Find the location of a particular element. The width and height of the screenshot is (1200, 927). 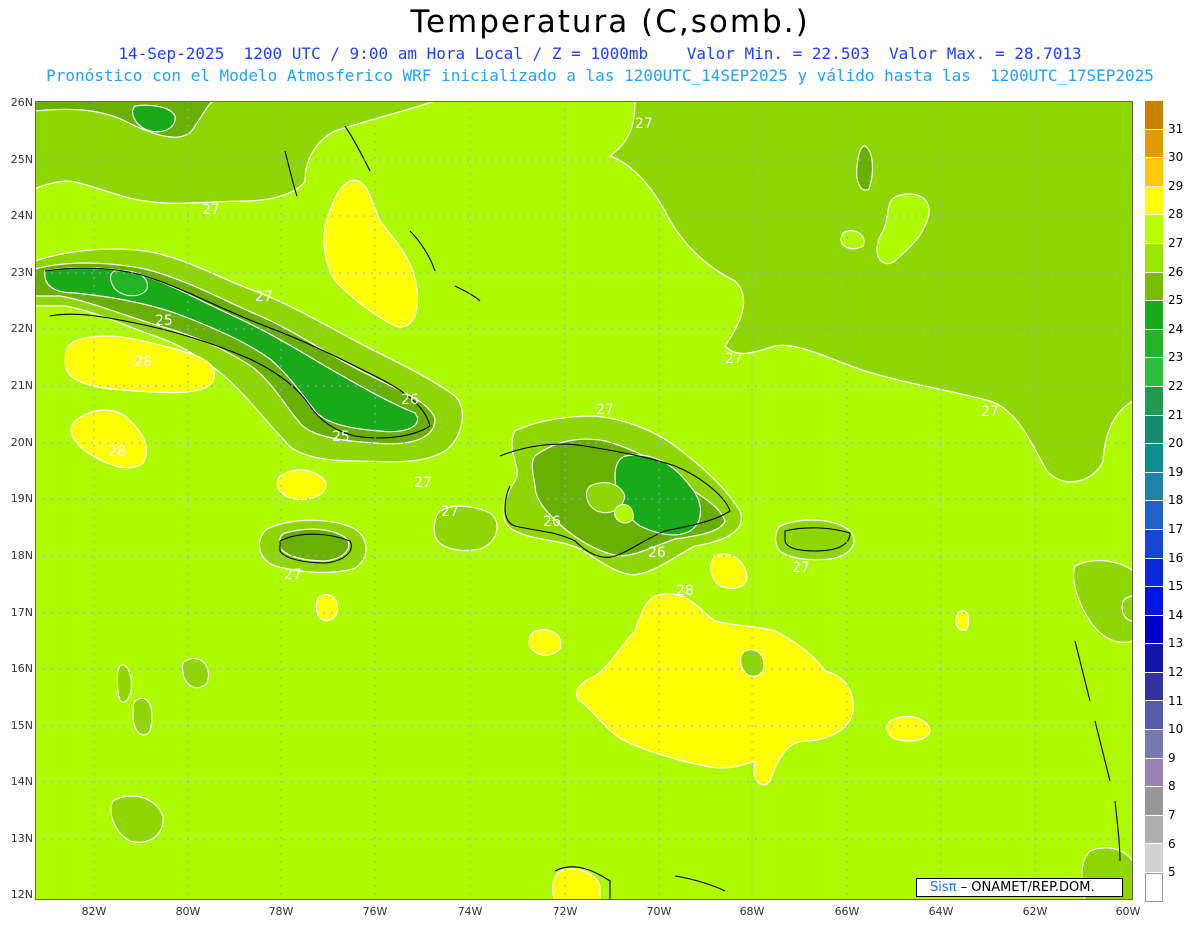

colorbar-label: 18 is located at coordinates (1176, 500).